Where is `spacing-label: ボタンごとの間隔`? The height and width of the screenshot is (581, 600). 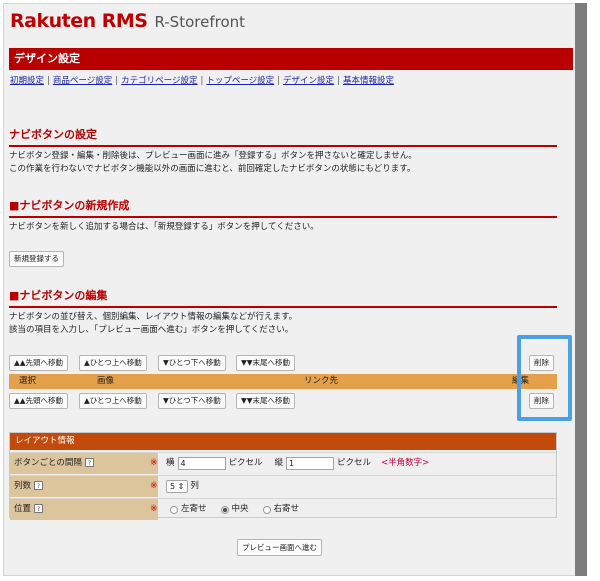 spacing-label: ボタンごとの間隔 is located at coordinates (48, 463).